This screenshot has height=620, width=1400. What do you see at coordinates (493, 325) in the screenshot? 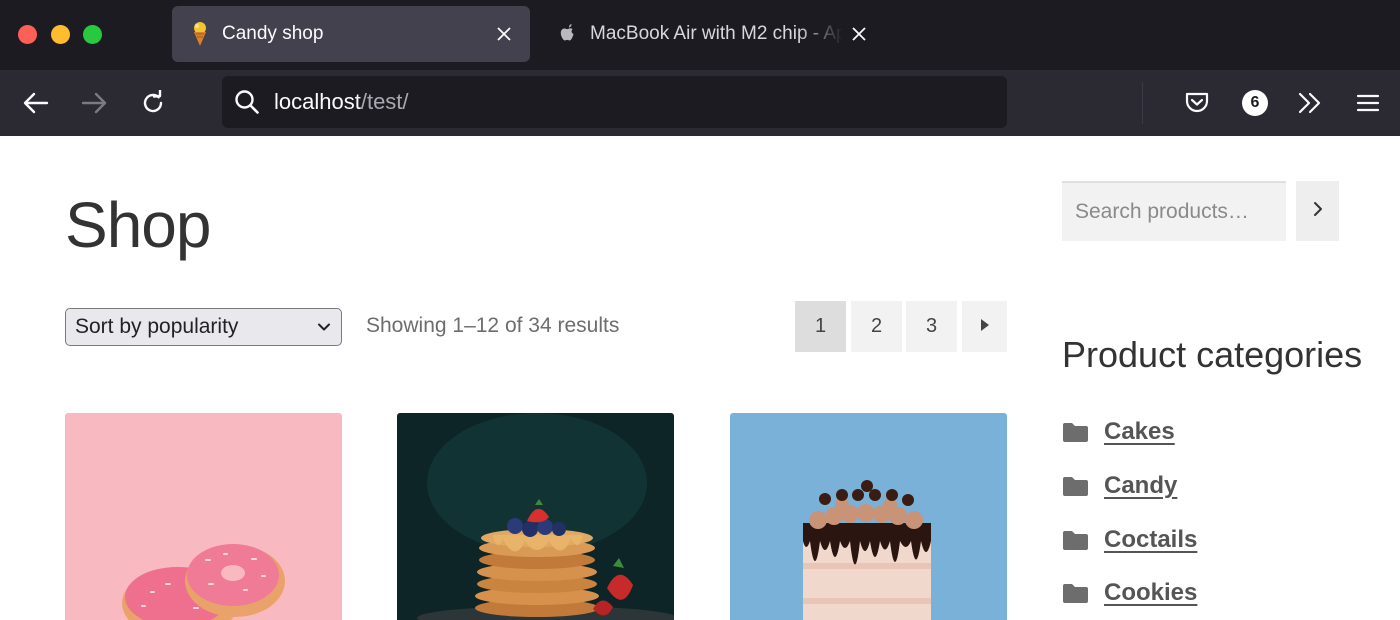
I see `result-count: Showing 1–12 of 34 results` at bounding box center [493, 325].